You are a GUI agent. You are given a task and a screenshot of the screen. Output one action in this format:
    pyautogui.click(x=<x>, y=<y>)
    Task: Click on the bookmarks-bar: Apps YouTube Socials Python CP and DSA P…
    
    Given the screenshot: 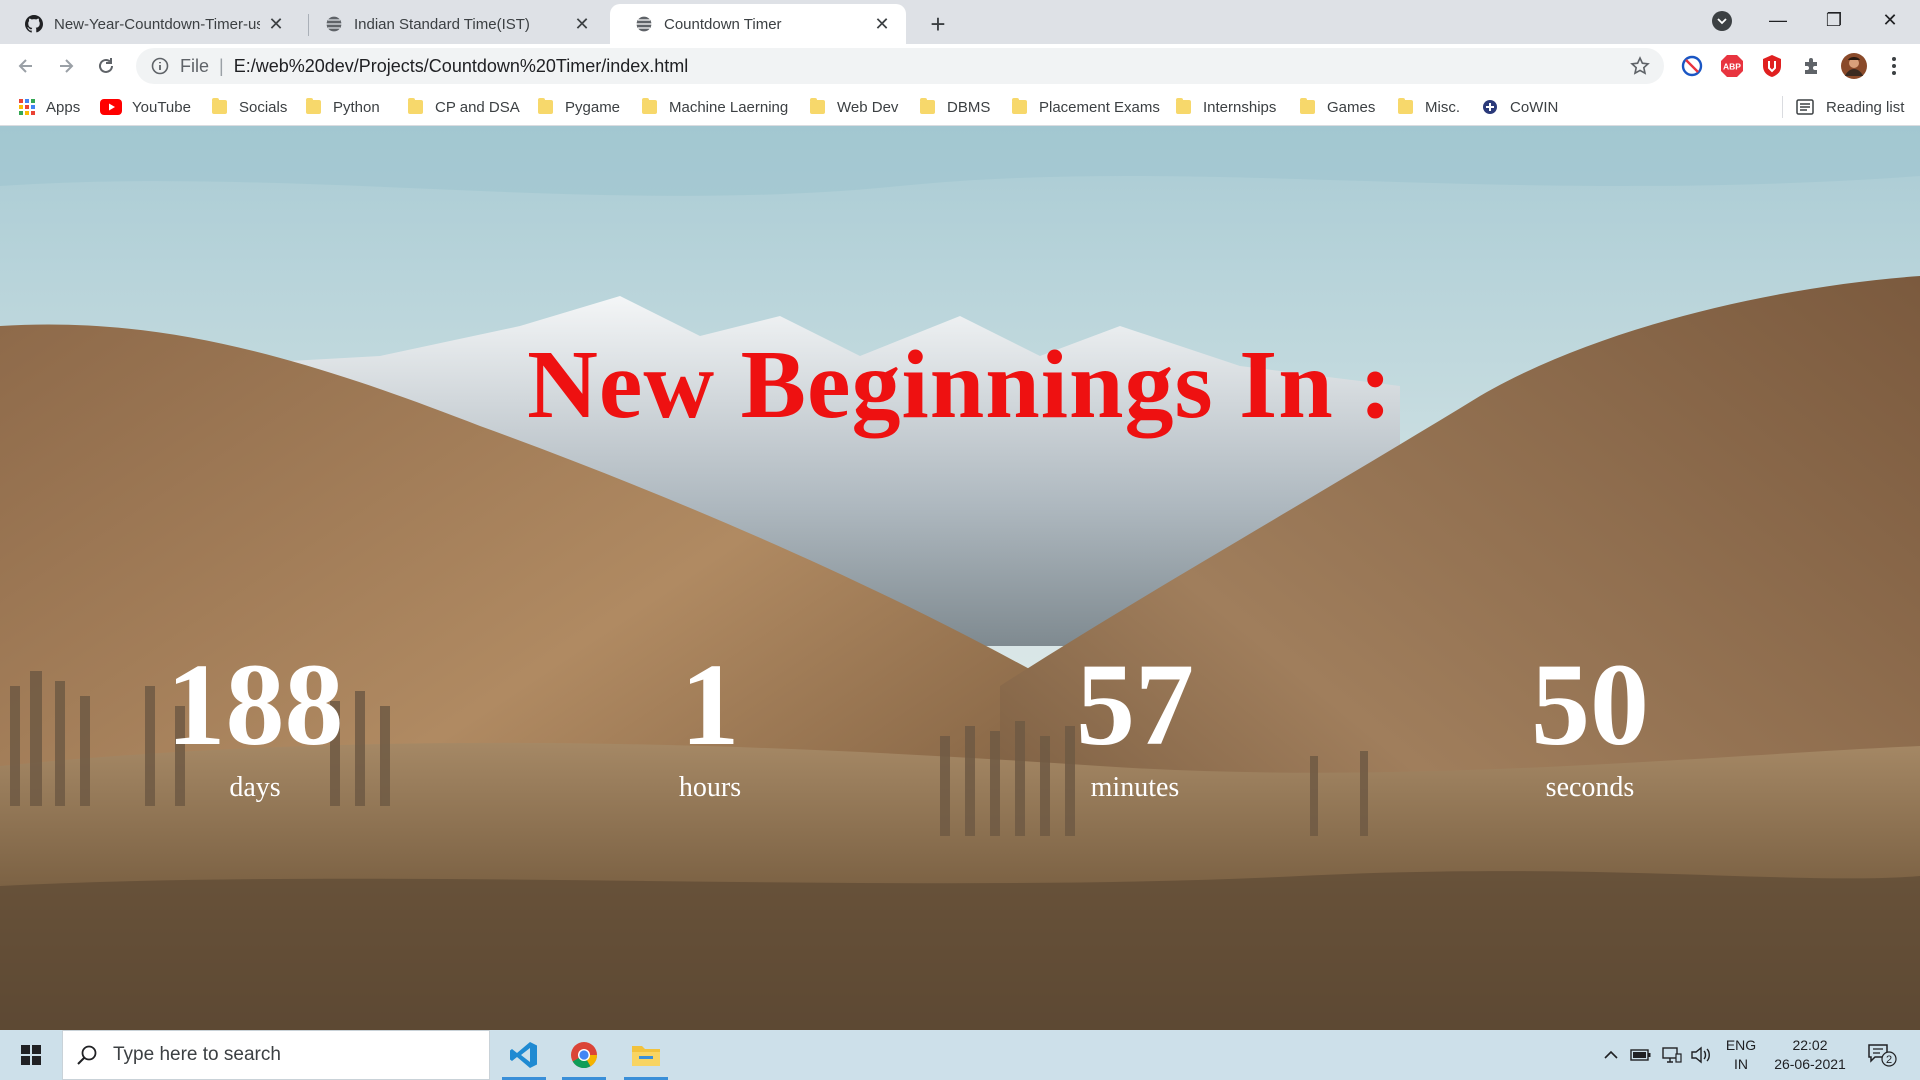 What is the action you would take?
    pyautogui.click(x=960, y=107)
    